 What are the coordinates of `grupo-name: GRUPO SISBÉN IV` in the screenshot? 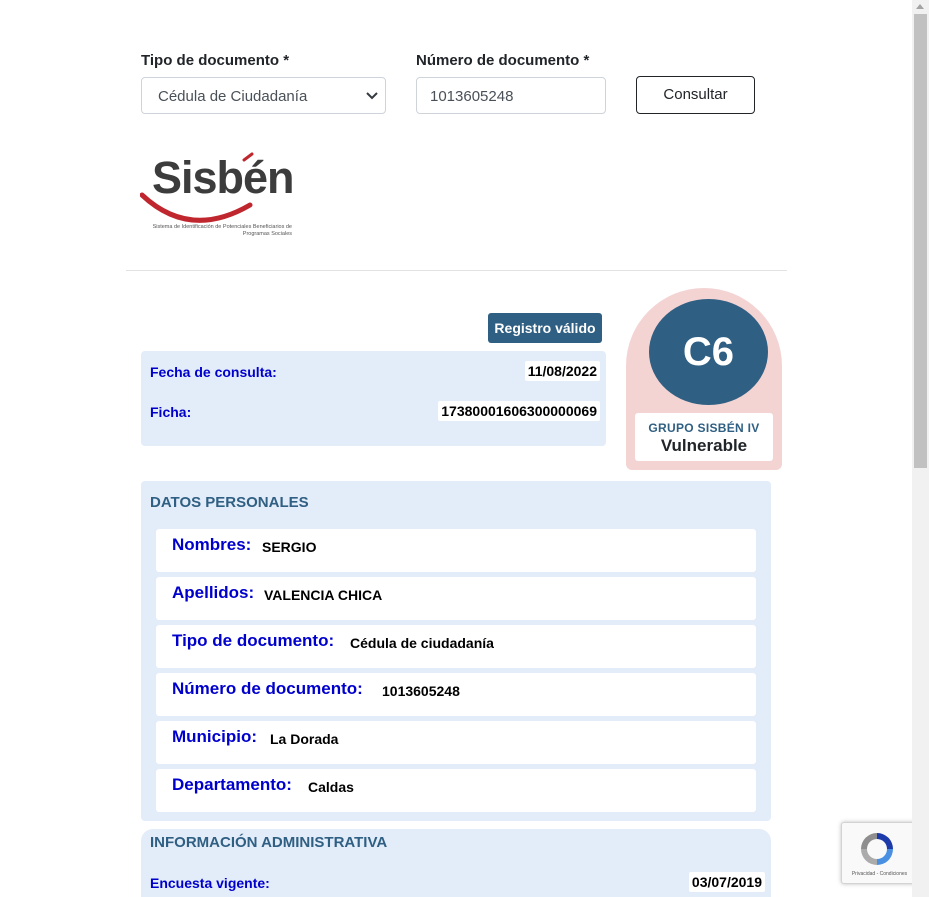 It's located at (704, 428).